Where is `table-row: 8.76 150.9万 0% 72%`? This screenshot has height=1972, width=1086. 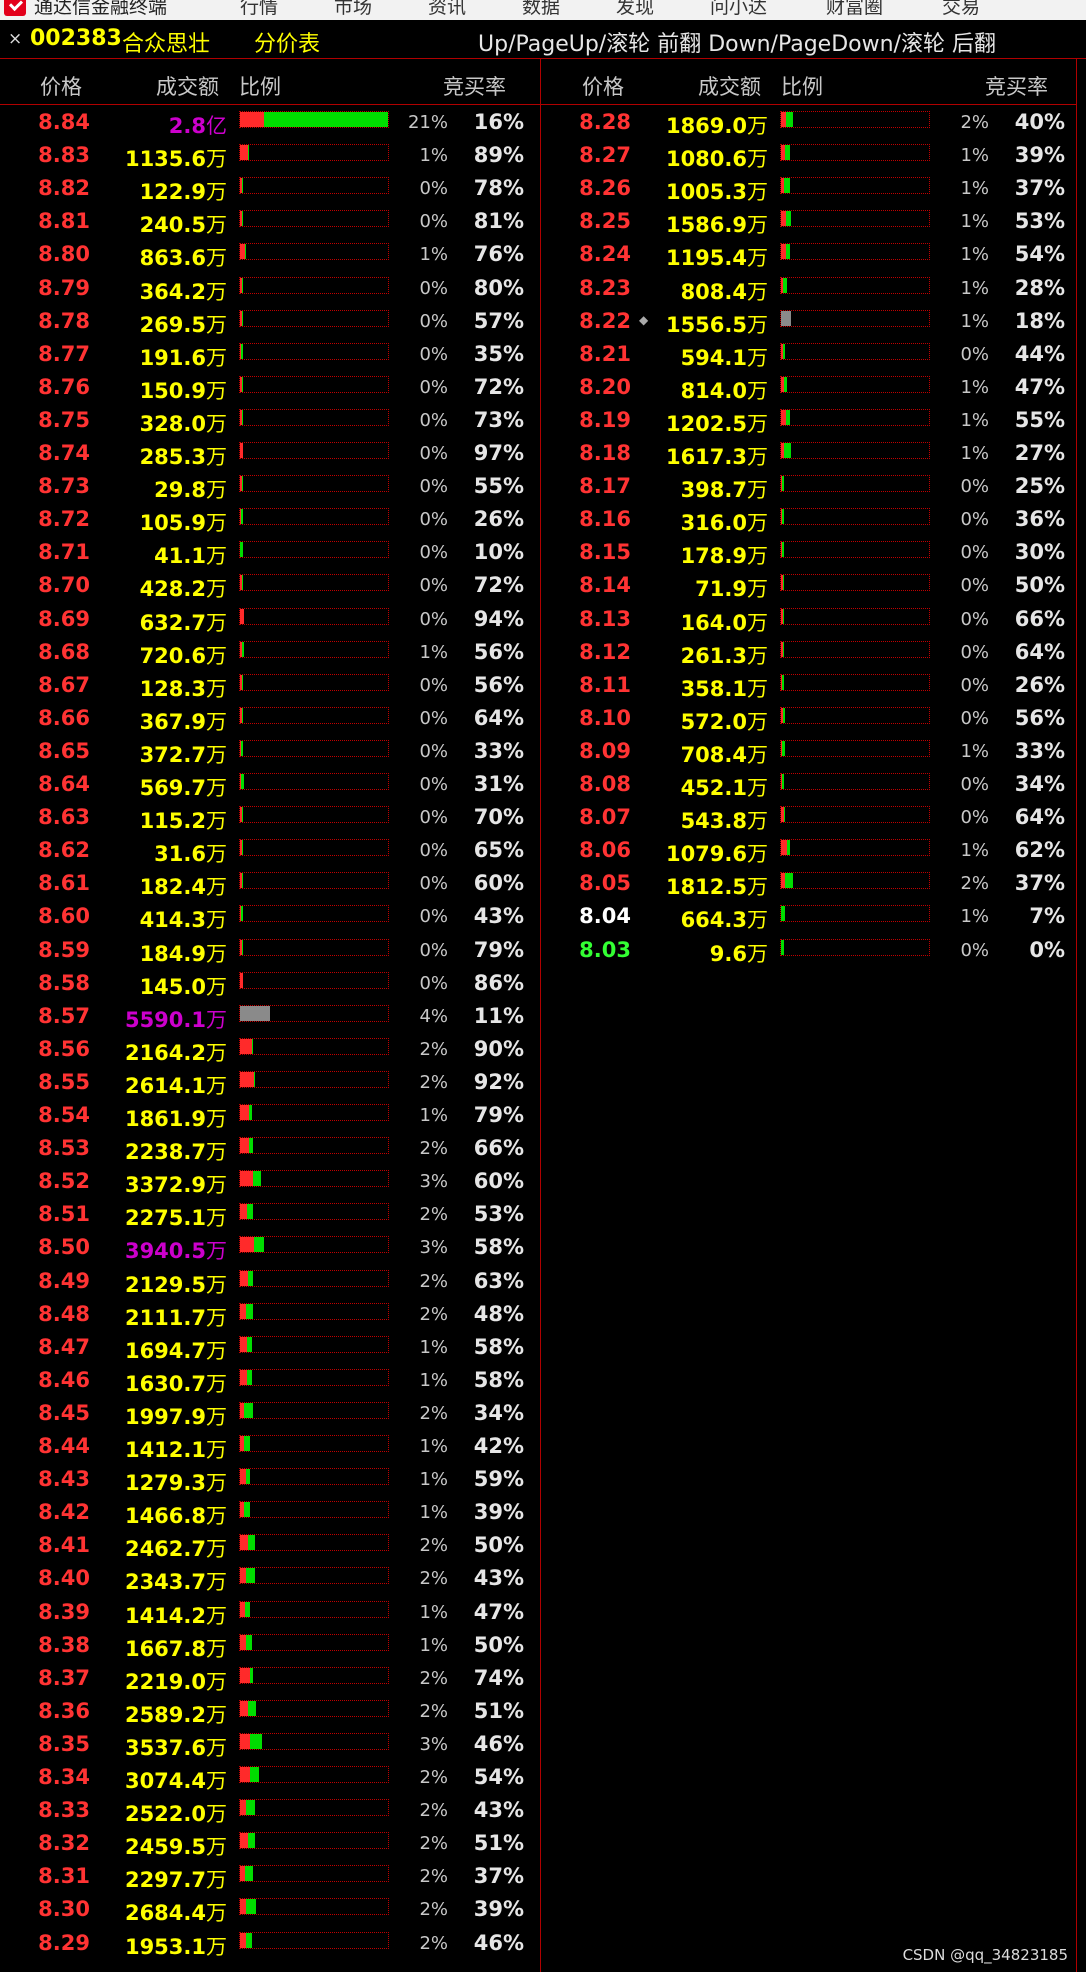
table-row: 8.76 150.9万 0% 72% is located at coordinates (268, 386).